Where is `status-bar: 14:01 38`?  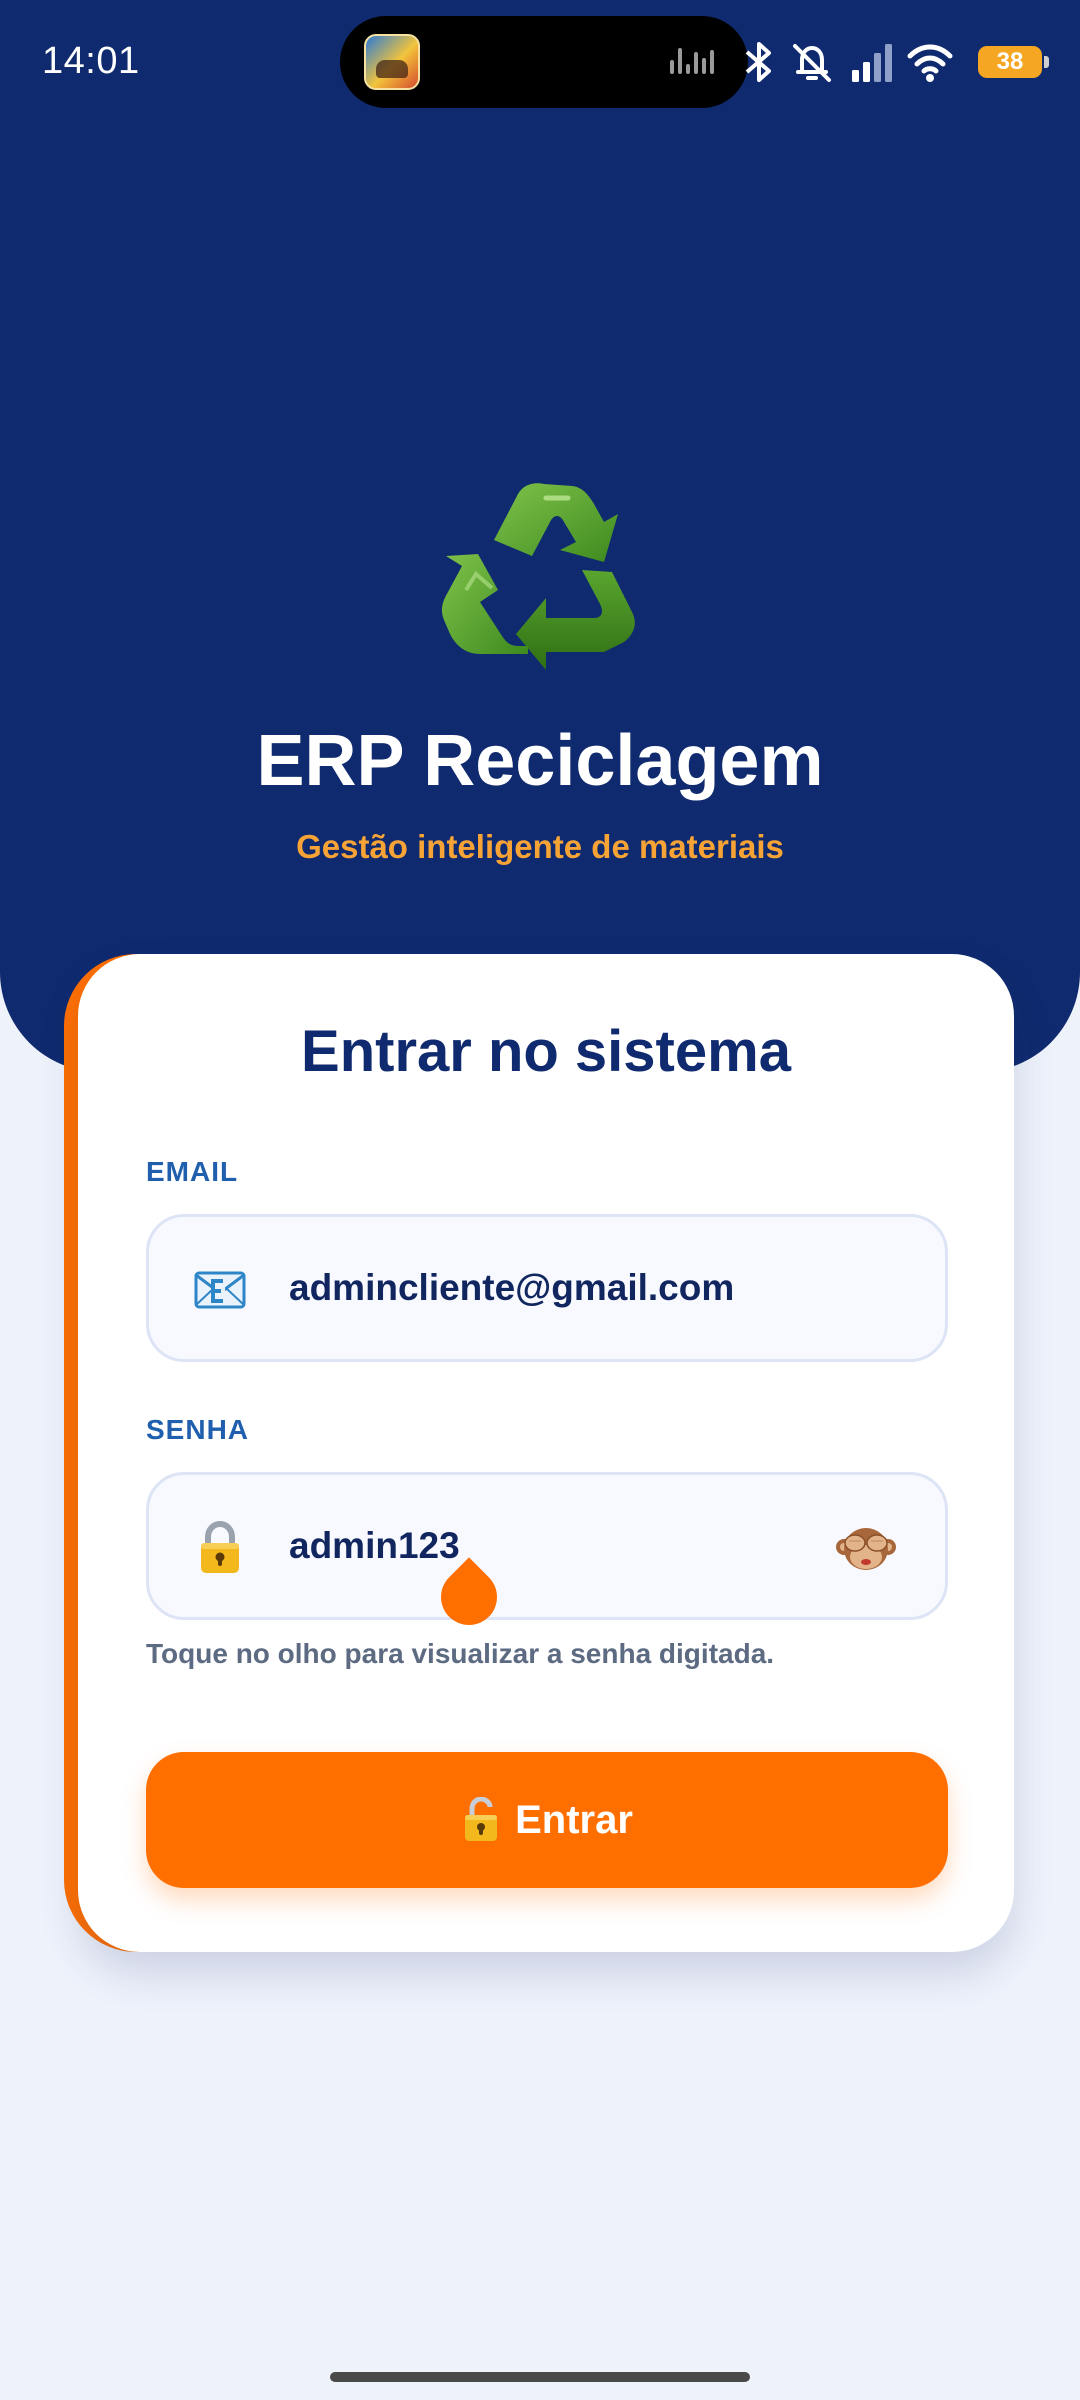
status-bar: 14:01 38 is located at coordinates (540, 65).